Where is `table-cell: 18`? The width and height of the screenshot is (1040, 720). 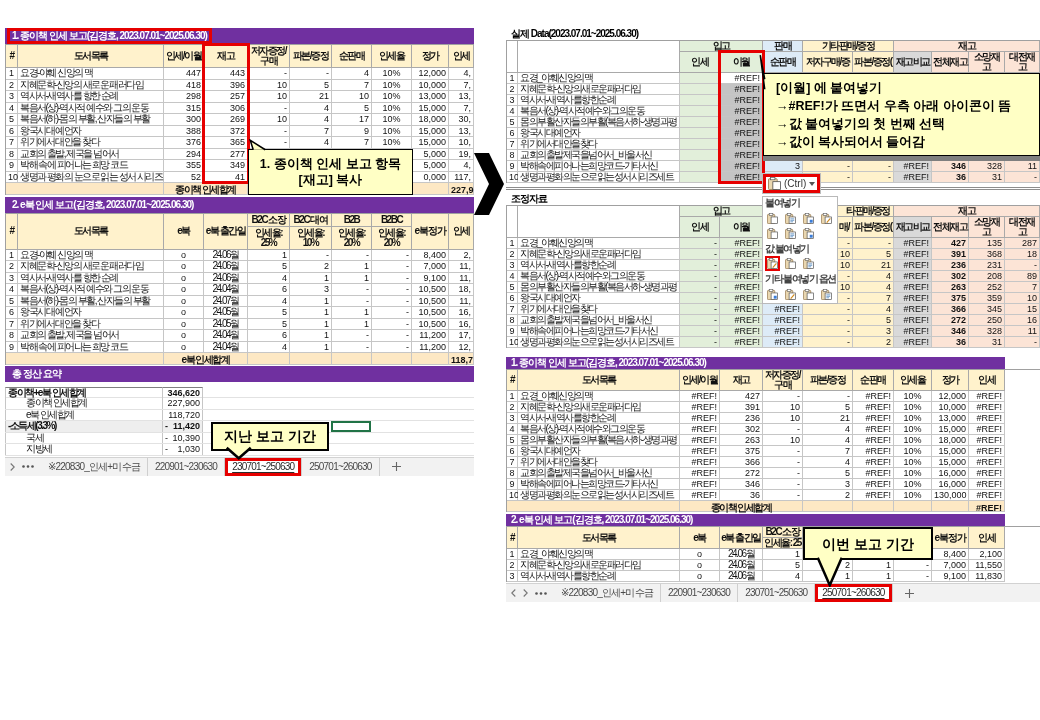
table-cell: 18 is located at coordinates (1022, 254).